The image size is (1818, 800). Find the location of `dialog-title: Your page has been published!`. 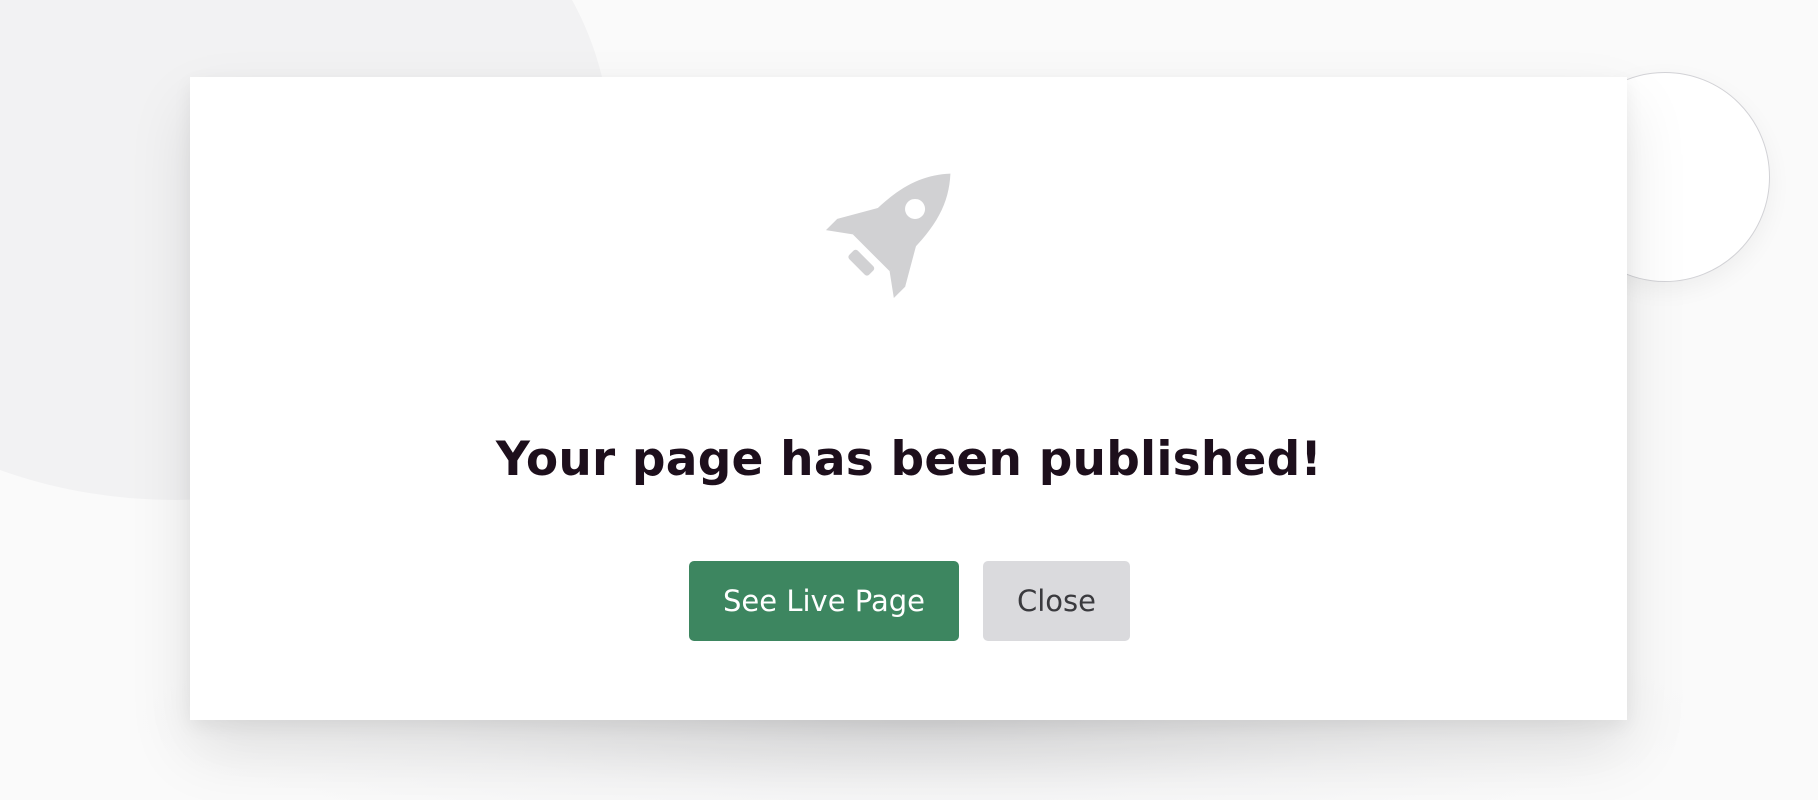

dialog-title: Your page has been published! is located at coordinates (909, 459).